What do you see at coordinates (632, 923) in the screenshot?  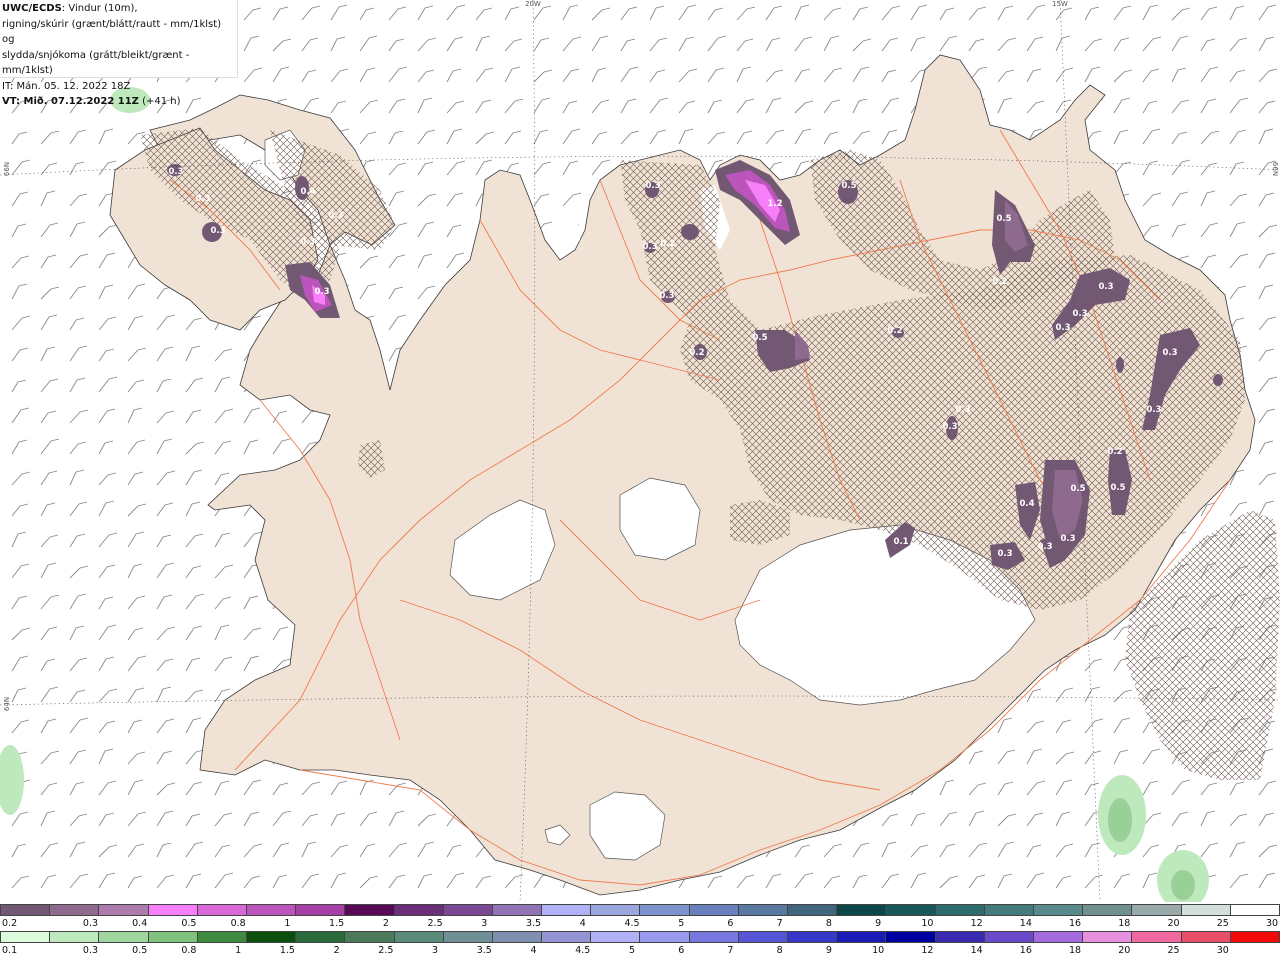 I see `snow-legend-tick: 4.5` at bounding box center [632, 923].